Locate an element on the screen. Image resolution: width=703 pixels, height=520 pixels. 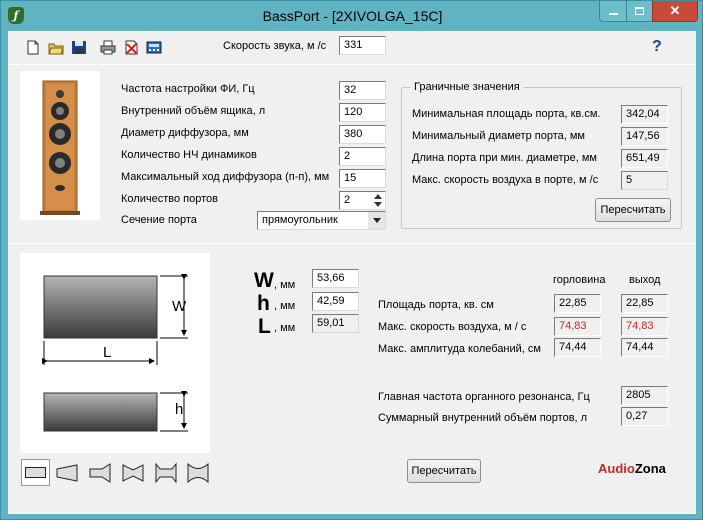
max-air-speed-input: 5 is located at coordinates (644, 180).